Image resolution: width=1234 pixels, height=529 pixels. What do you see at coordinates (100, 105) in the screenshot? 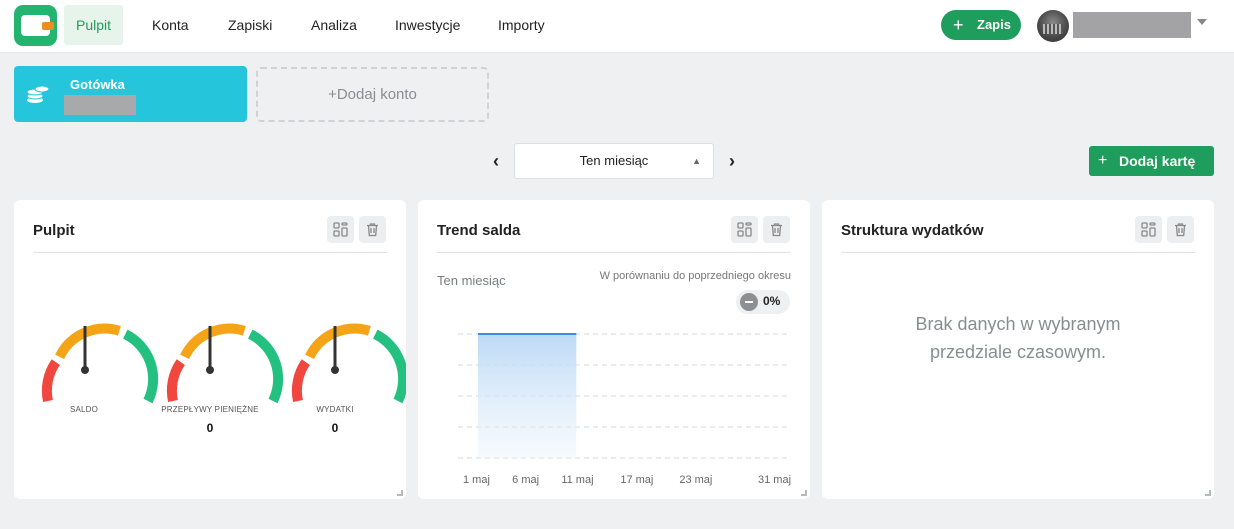
I see `account-balance-redacted` at bounding box center [100, 105].